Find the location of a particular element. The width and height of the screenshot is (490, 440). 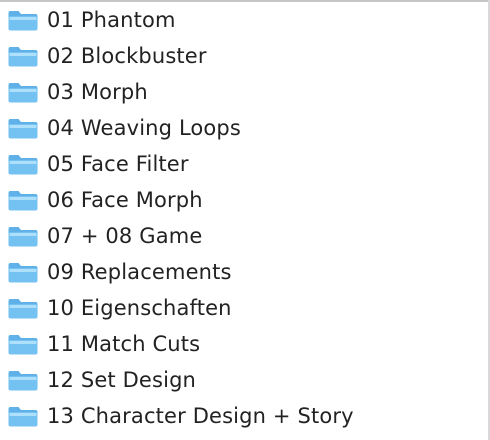

folder-row-04-weaving-loops: 04 Weaving Loops is located at coordinates (244, 128).